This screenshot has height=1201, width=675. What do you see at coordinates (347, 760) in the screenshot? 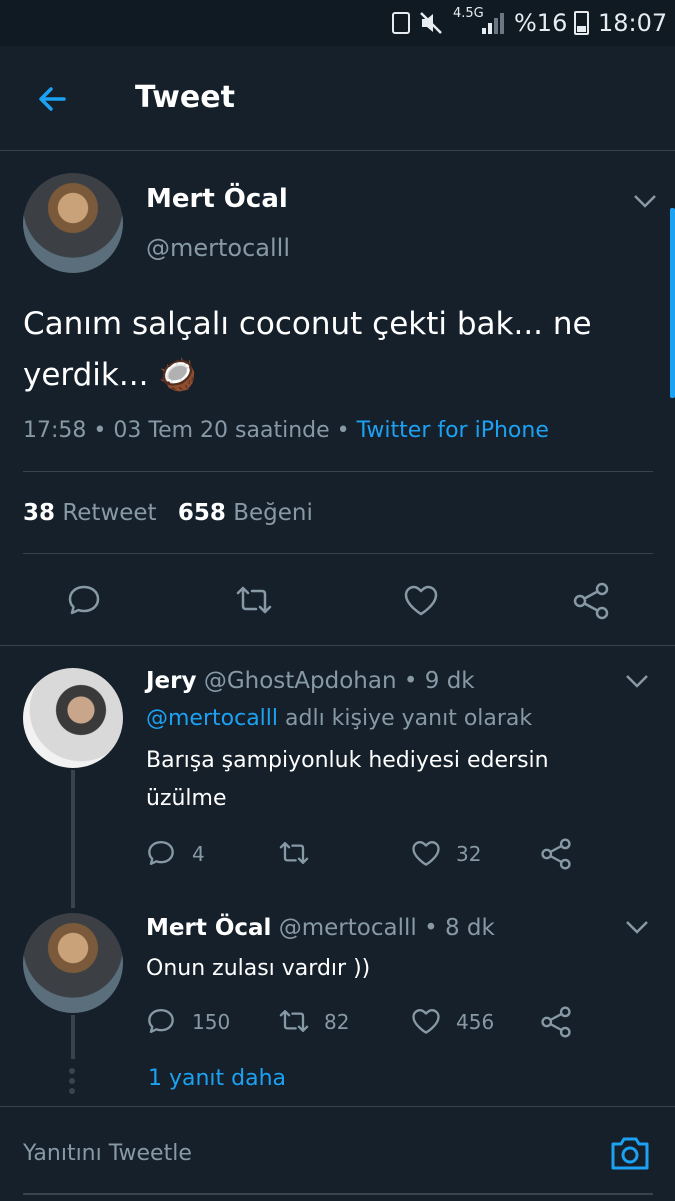
I see `reply-text-line-1: Barışa şampiyonluk hediyesi edersin` at bounding box center [347, 760].